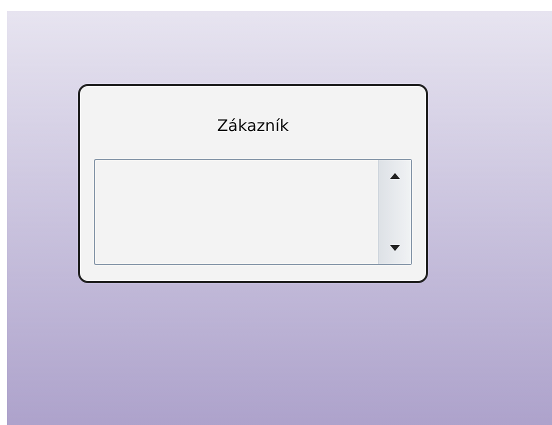 This screenshot has width=552, height=425. Describe the element at coordinates (253, 126) in the screenshot. I see `card-title: Zákazník` at that location.